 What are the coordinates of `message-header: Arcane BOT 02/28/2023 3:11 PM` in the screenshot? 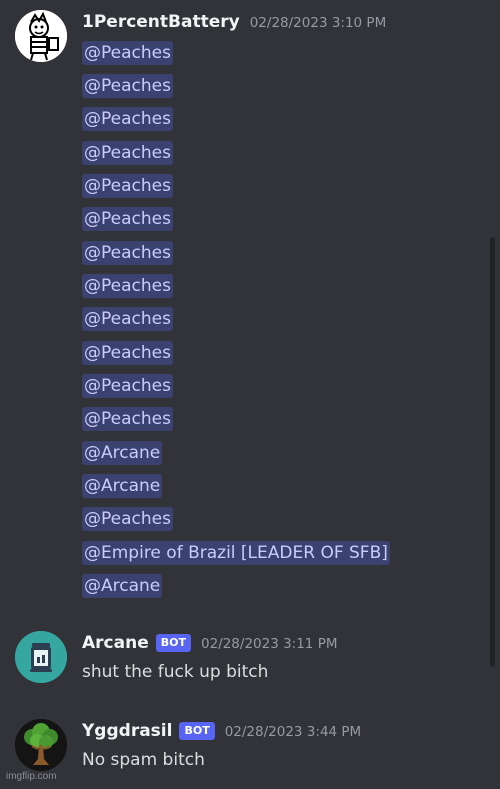 It's located at (209, 643).